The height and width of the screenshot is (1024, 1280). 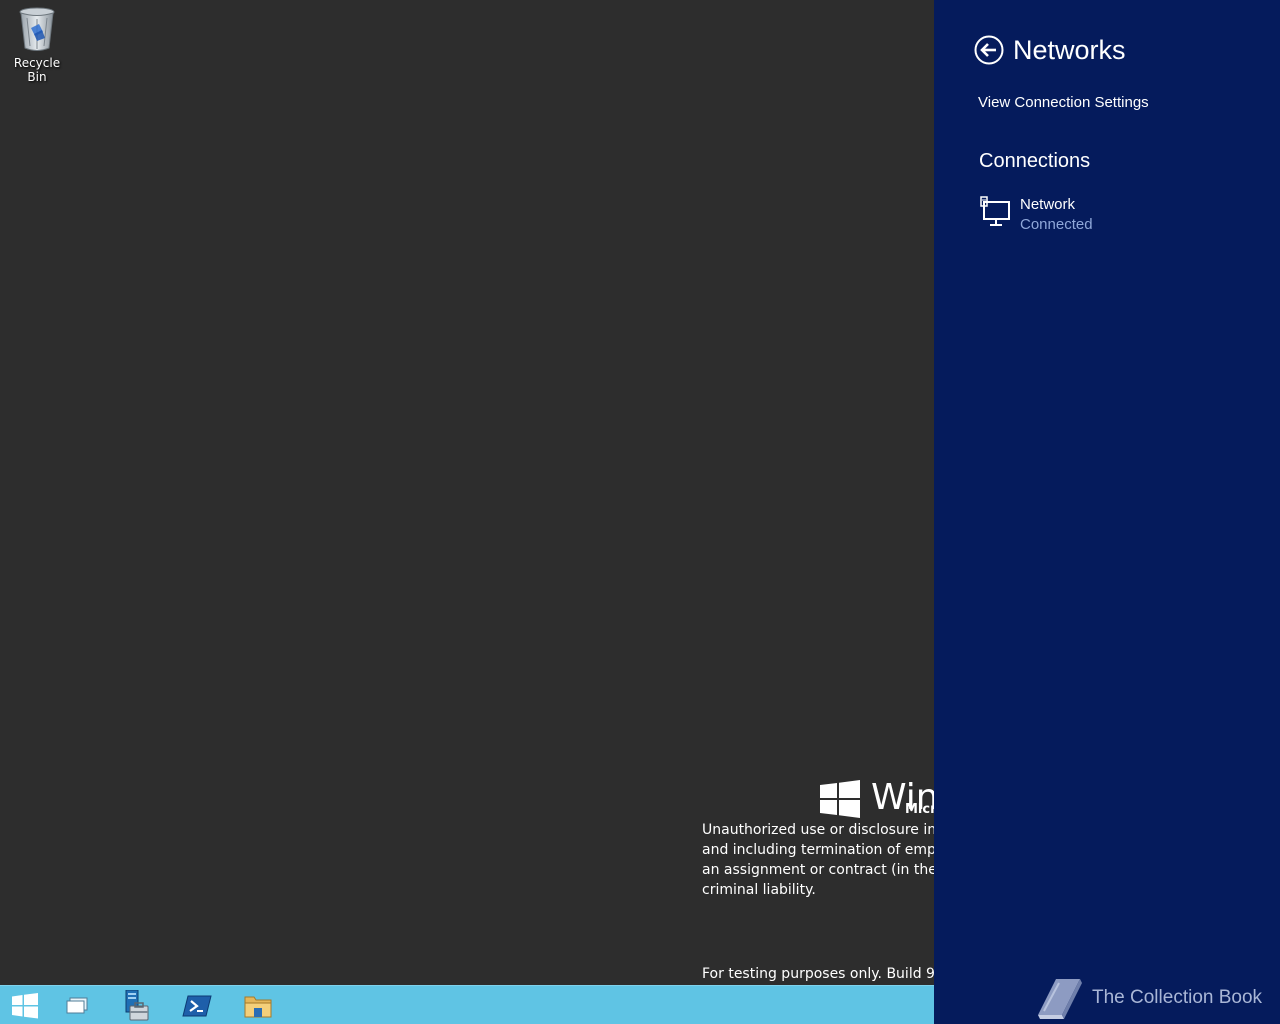 I want to click on desktop-button, so click(x=77, y=1006).